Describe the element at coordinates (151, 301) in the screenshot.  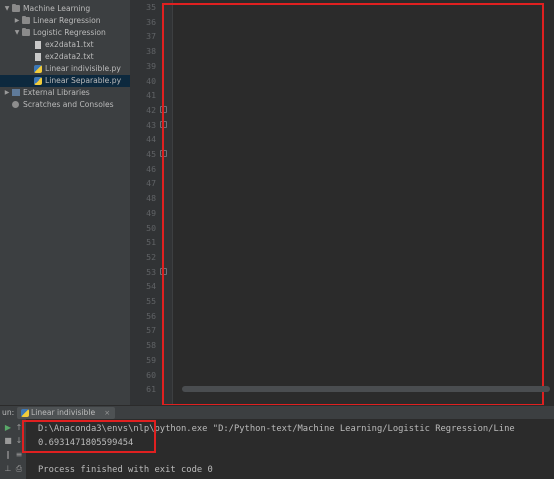
I see `line-number: 55` at that location.